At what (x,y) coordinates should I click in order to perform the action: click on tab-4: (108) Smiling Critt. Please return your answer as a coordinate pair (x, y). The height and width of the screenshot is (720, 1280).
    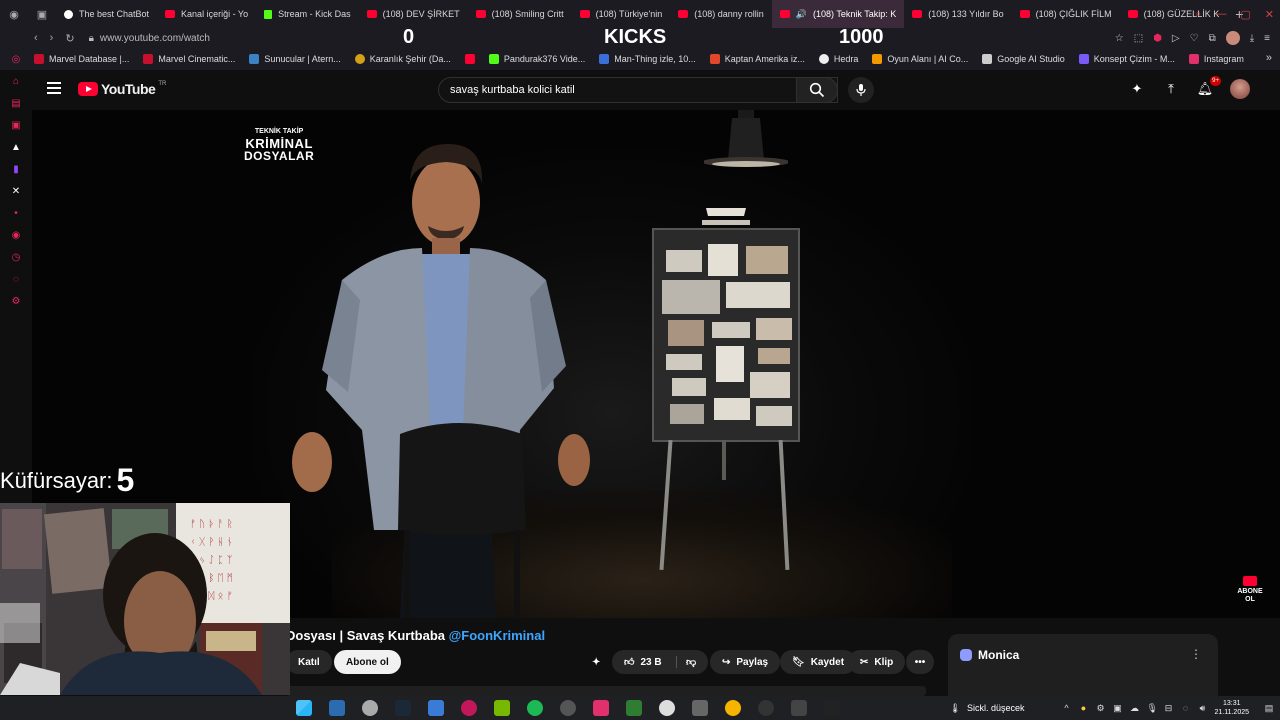
    Looking at the image, I should click on (520, 14).